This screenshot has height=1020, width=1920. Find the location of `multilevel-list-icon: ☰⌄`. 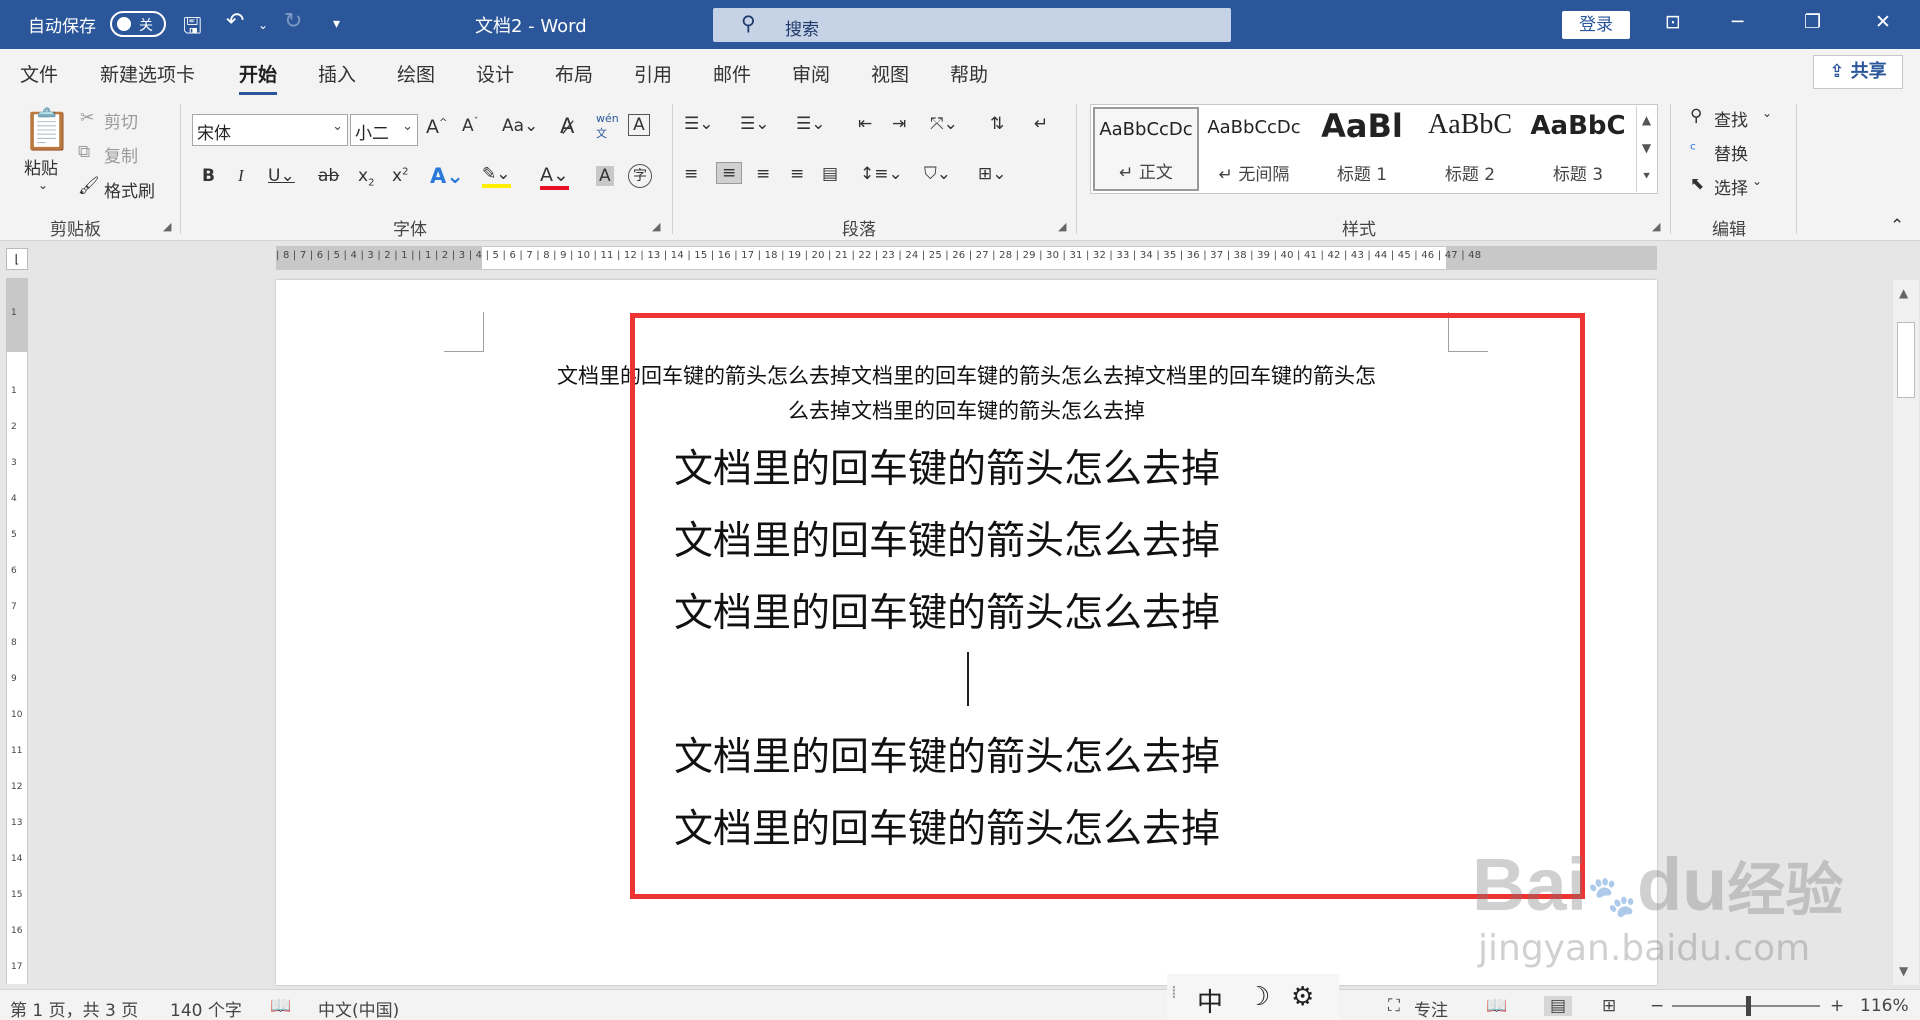

multilevel-list-icon: ☰⌄ is located at coordinates (810, 124).